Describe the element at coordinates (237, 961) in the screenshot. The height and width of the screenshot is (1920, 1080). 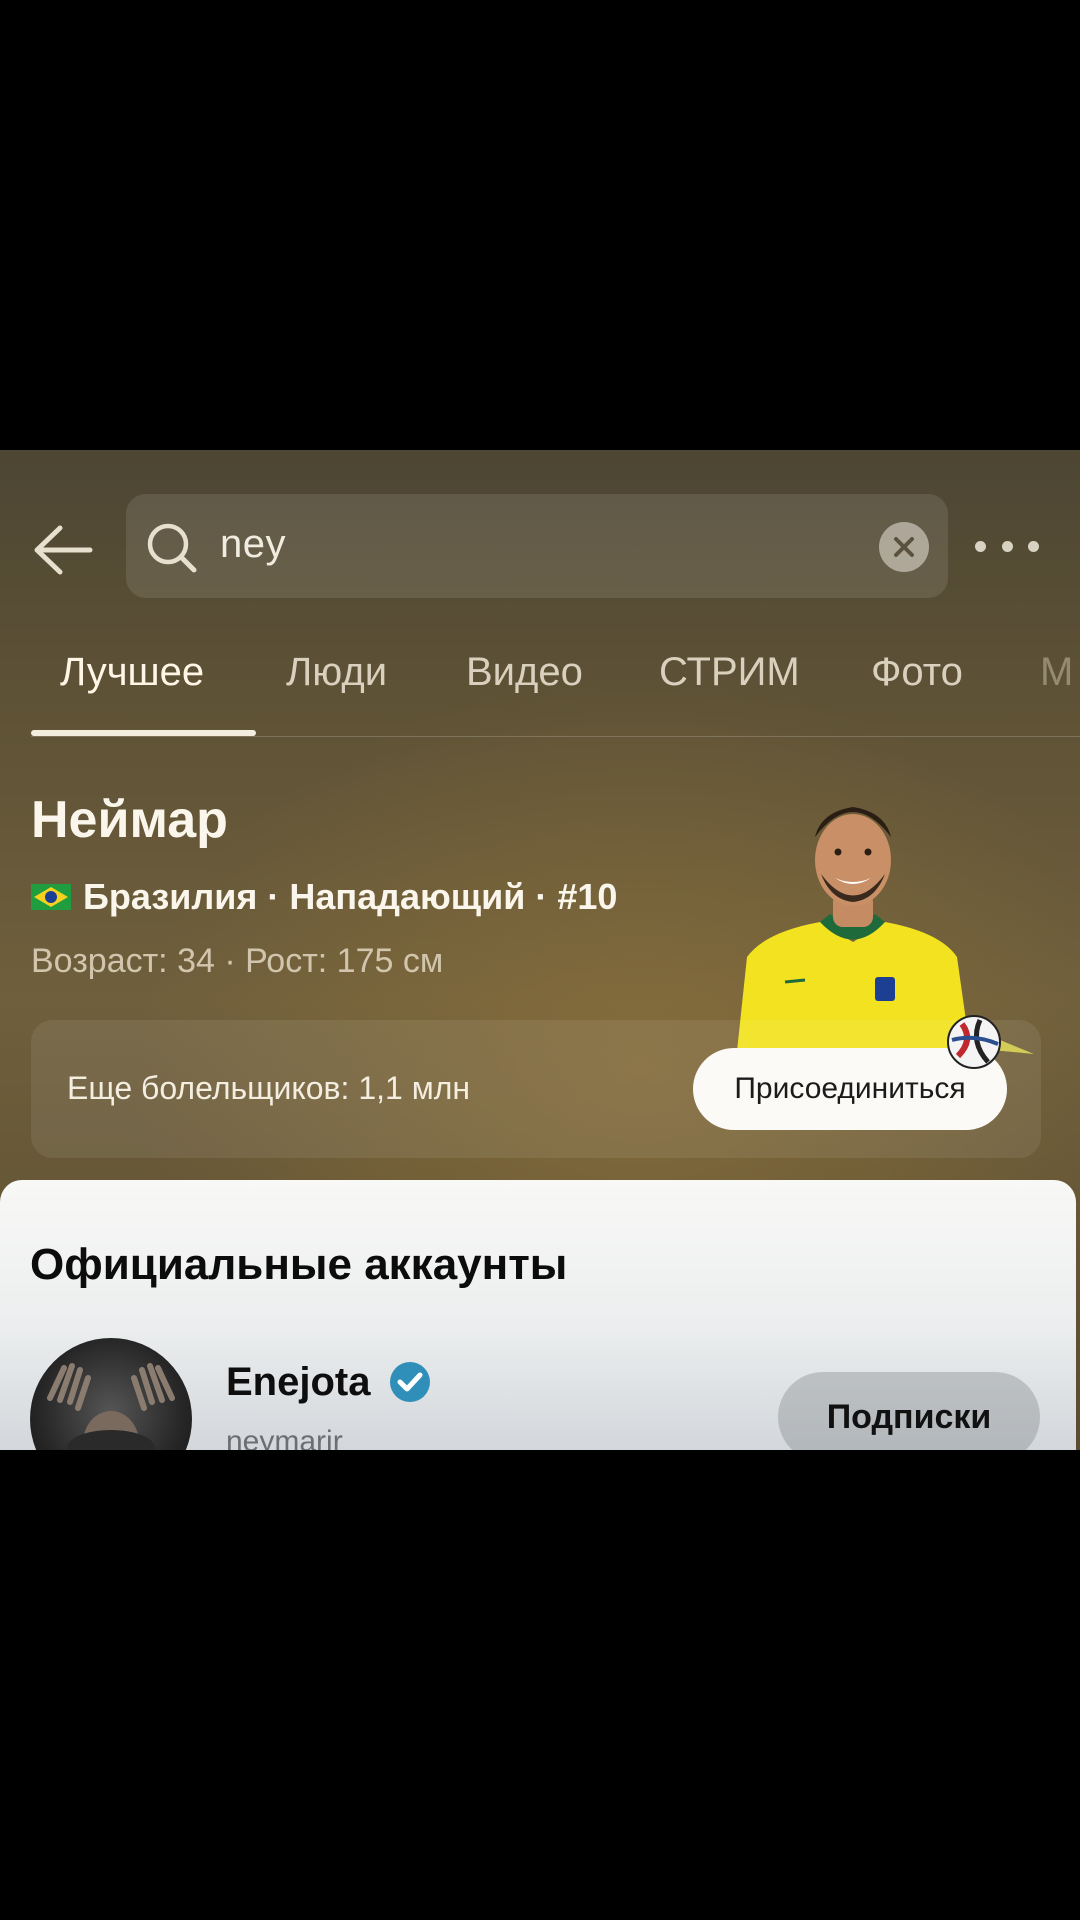
I see `player-stats: Возраст: 34 · Рост: 175 см` at that location.